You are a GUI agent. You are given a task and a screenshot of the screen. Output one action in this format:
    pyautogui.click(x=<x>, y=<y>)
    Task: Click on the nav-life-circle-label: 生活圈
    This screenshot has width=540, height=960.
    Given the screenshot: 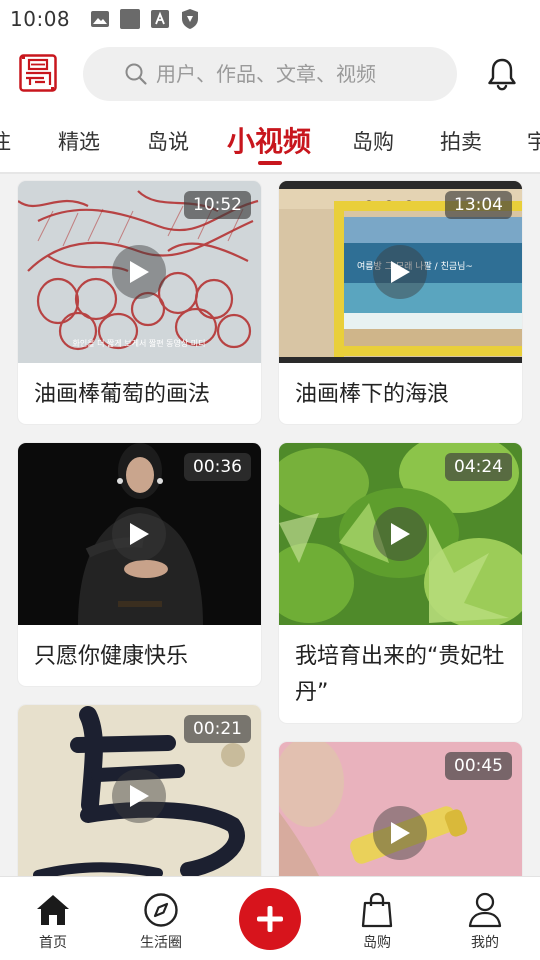 What is the action you would take?
    pyautogui.click(x=161, y=943)
    